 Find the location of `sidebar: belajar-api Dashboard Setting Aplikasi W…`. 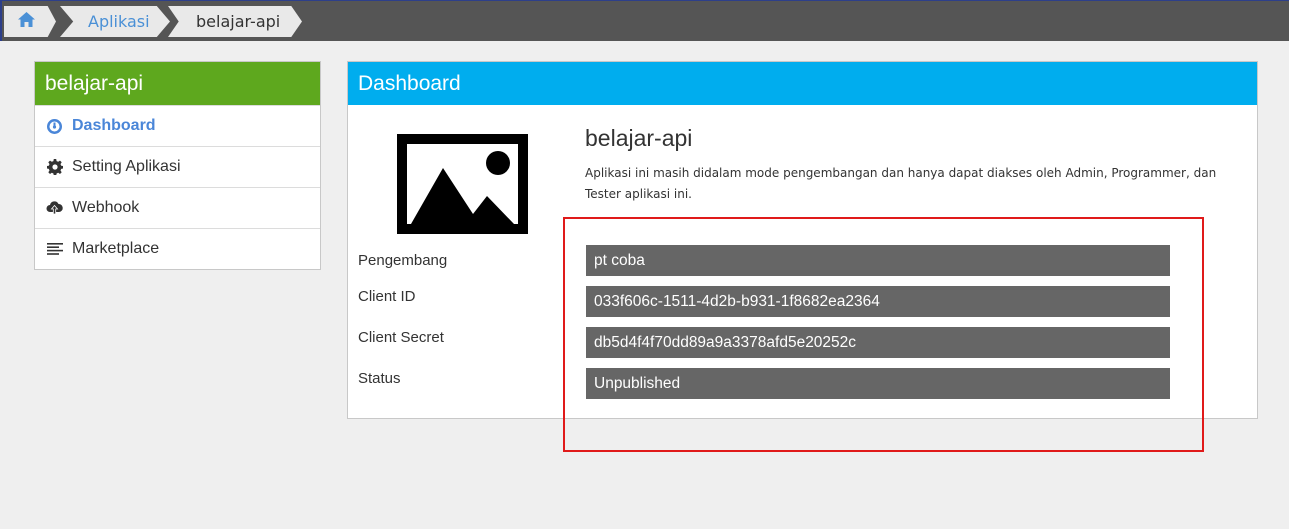

sidebar: belajar-api Dashboard Setting Aplikasi W… is located at coordinates (177, 165).